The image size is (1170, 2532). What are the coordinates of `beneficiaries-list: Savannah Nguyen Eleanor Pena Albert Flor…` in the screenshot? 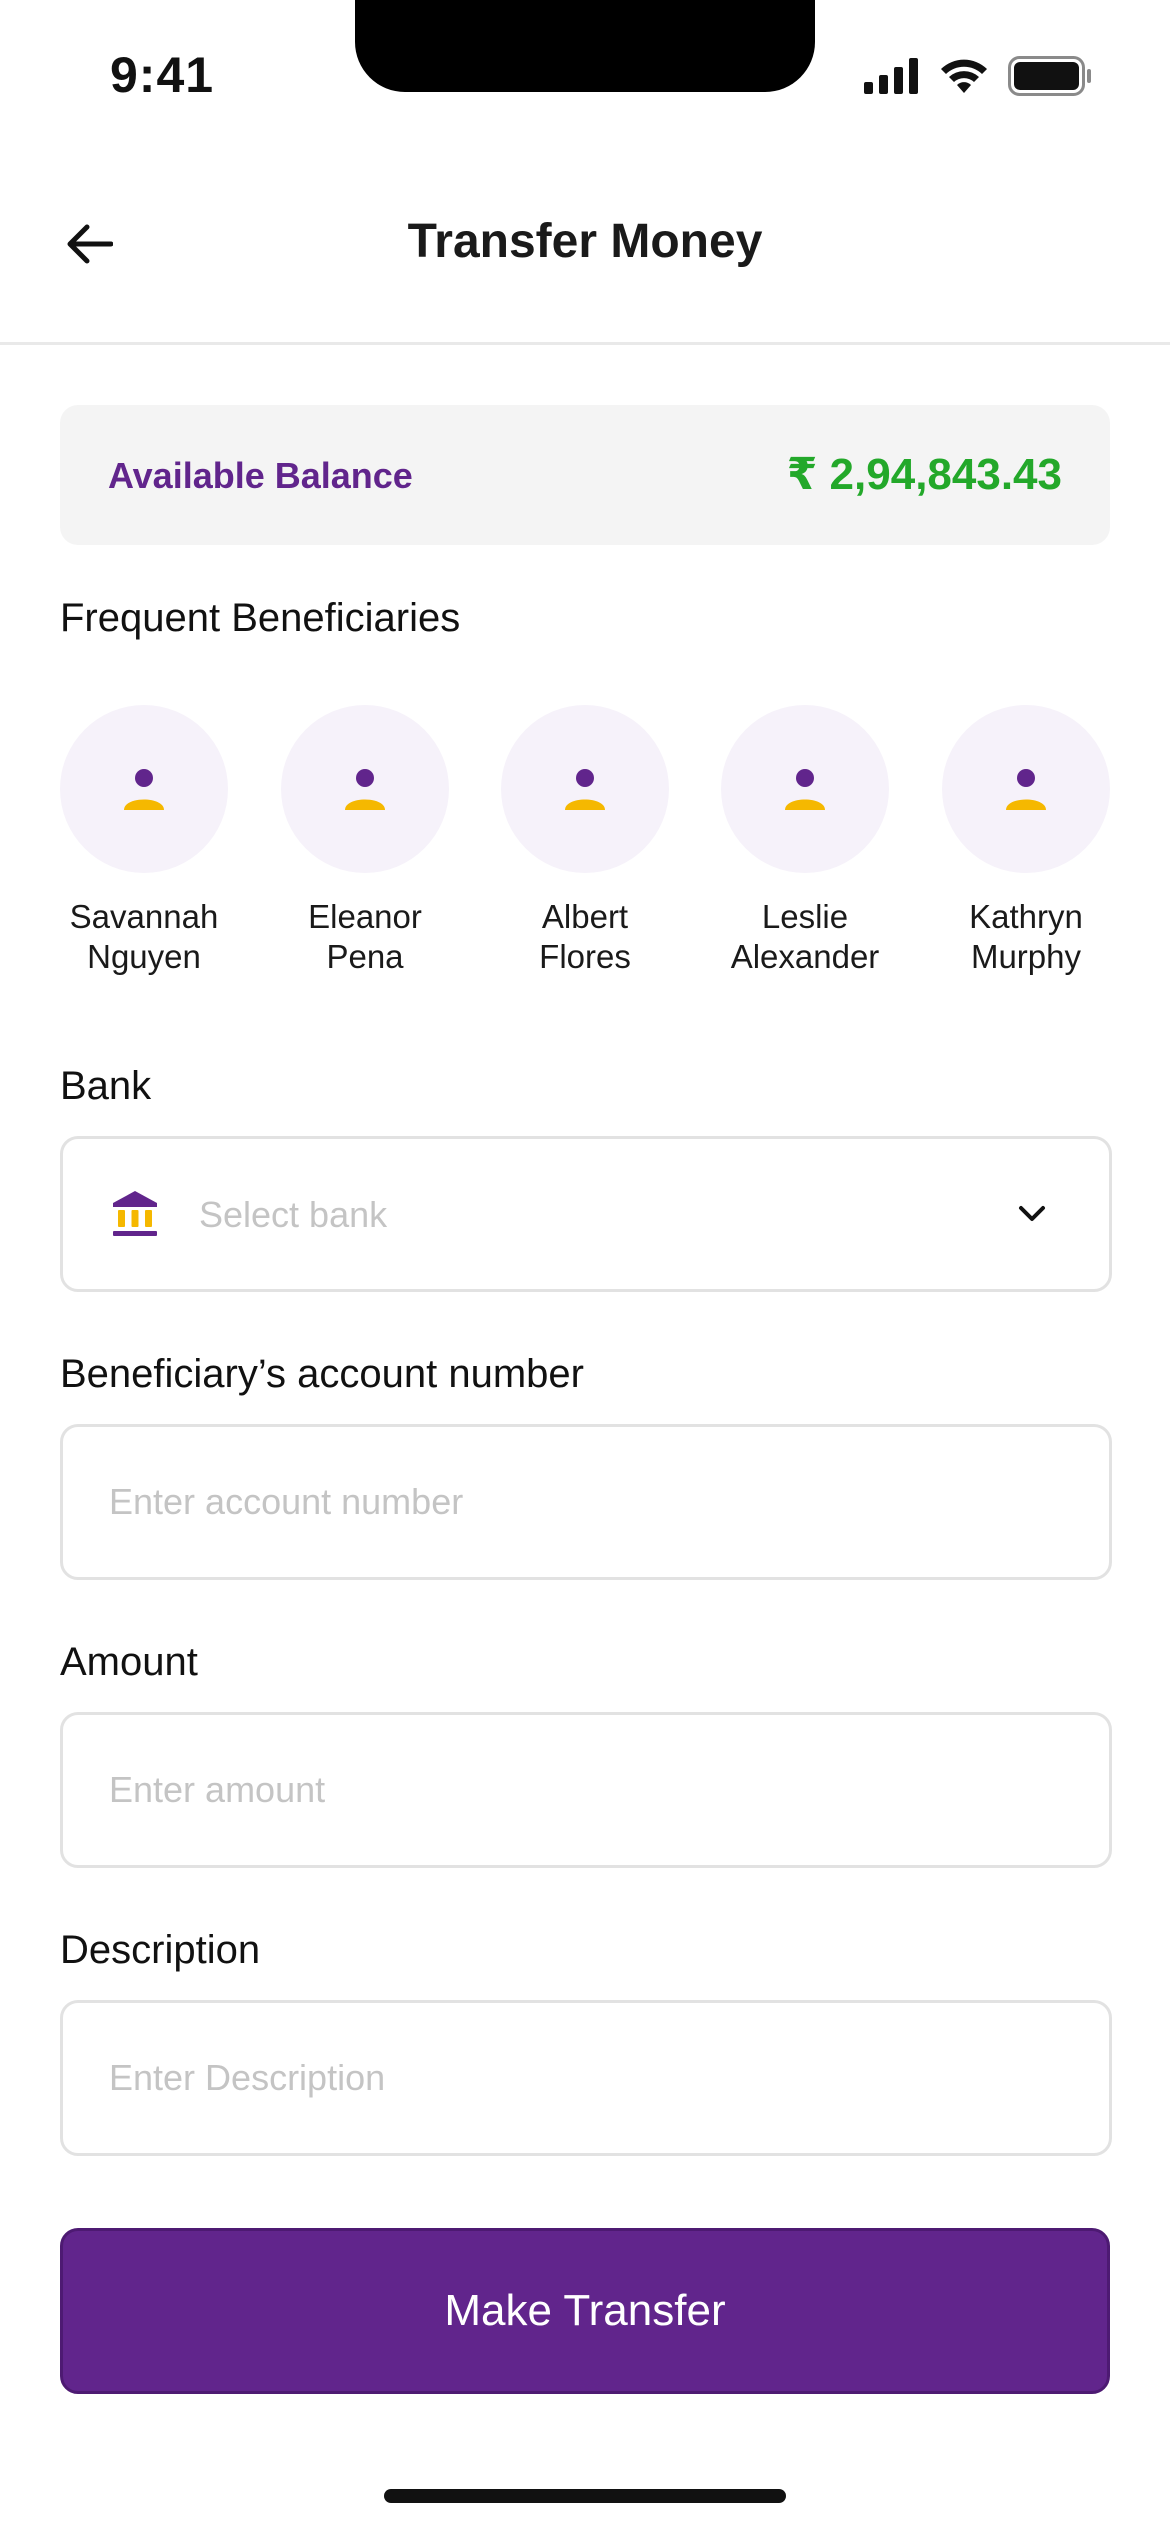 It's located at (585, 845).